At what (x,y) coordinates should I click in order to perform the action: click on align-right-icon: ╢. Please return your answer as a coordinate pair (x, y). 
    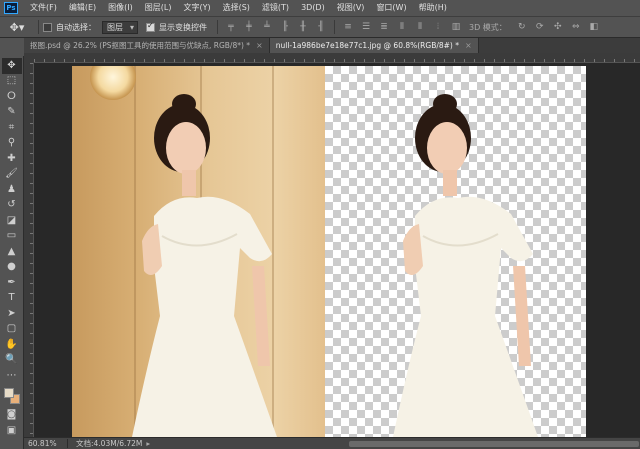
    Looking at the image, I should click on (321, 27).